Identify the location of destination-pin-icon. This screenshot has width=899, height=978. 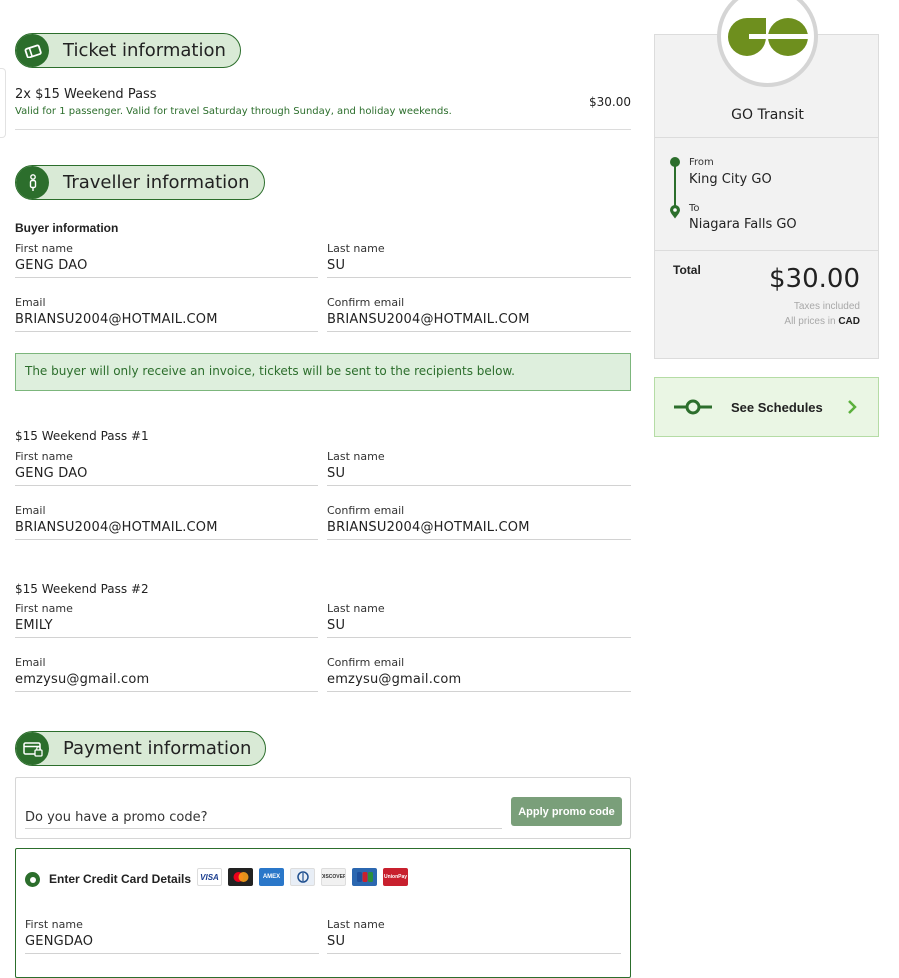
(675, 212).